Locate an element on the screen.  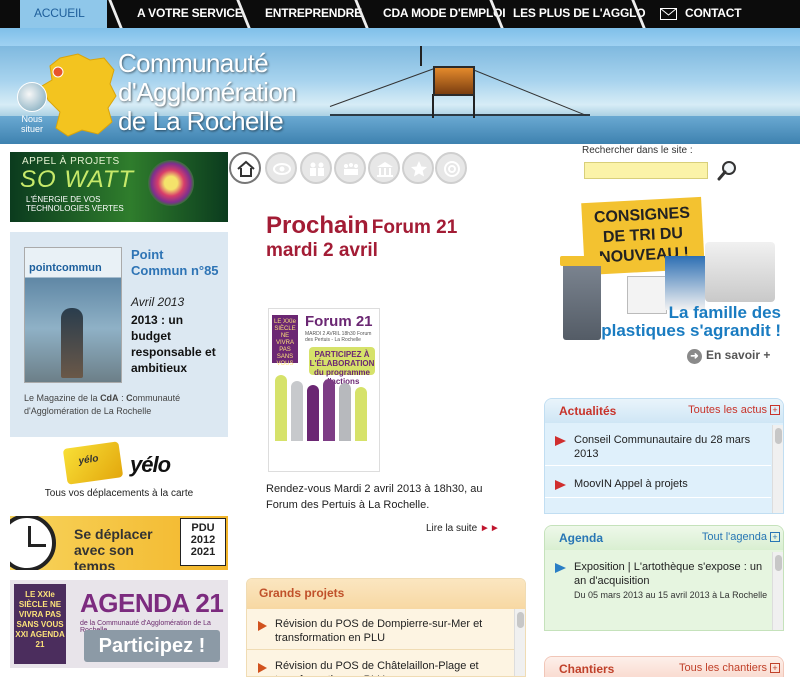
people-icon is located at coordinates (316, 168).